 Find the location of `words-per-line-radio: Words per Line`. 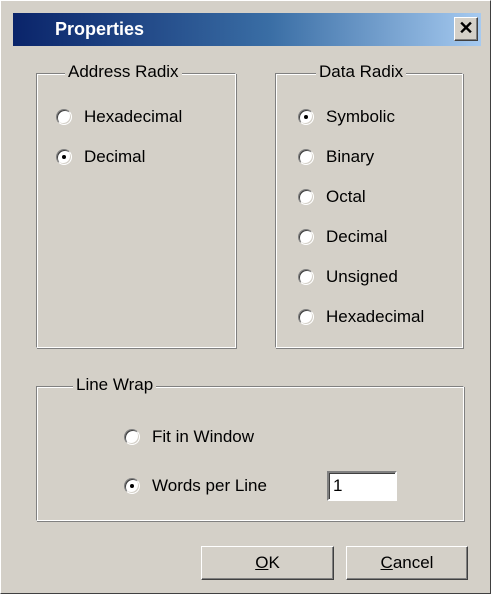

words-per-line-radio: Words per Line is located at coordinates (195, 486).